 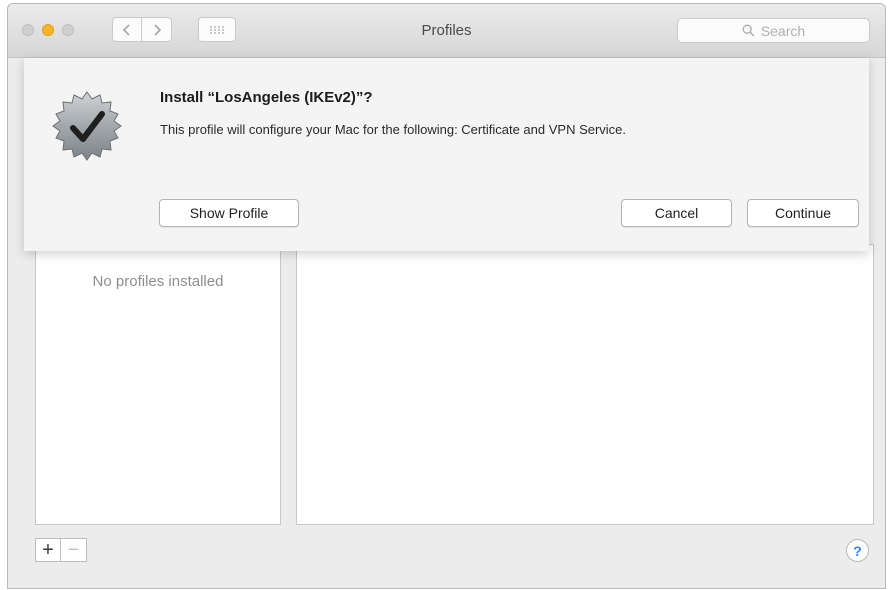 What do you see at coordinates (229, 213) in the screenshot?
I see `show-profile-button: Show Profile` at bounding box center [229, 213].